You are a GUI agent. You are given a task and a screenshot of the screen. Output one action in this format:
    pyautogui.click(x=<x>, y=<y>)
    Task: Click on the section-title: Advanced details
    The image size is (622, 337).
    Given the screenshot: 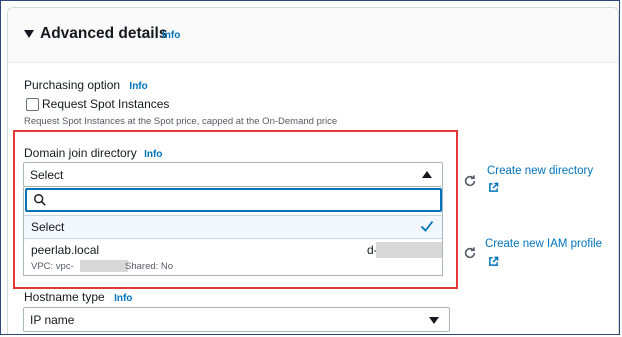 What is the action you would take?
    pyautogui.click(x=104, y=33)
    